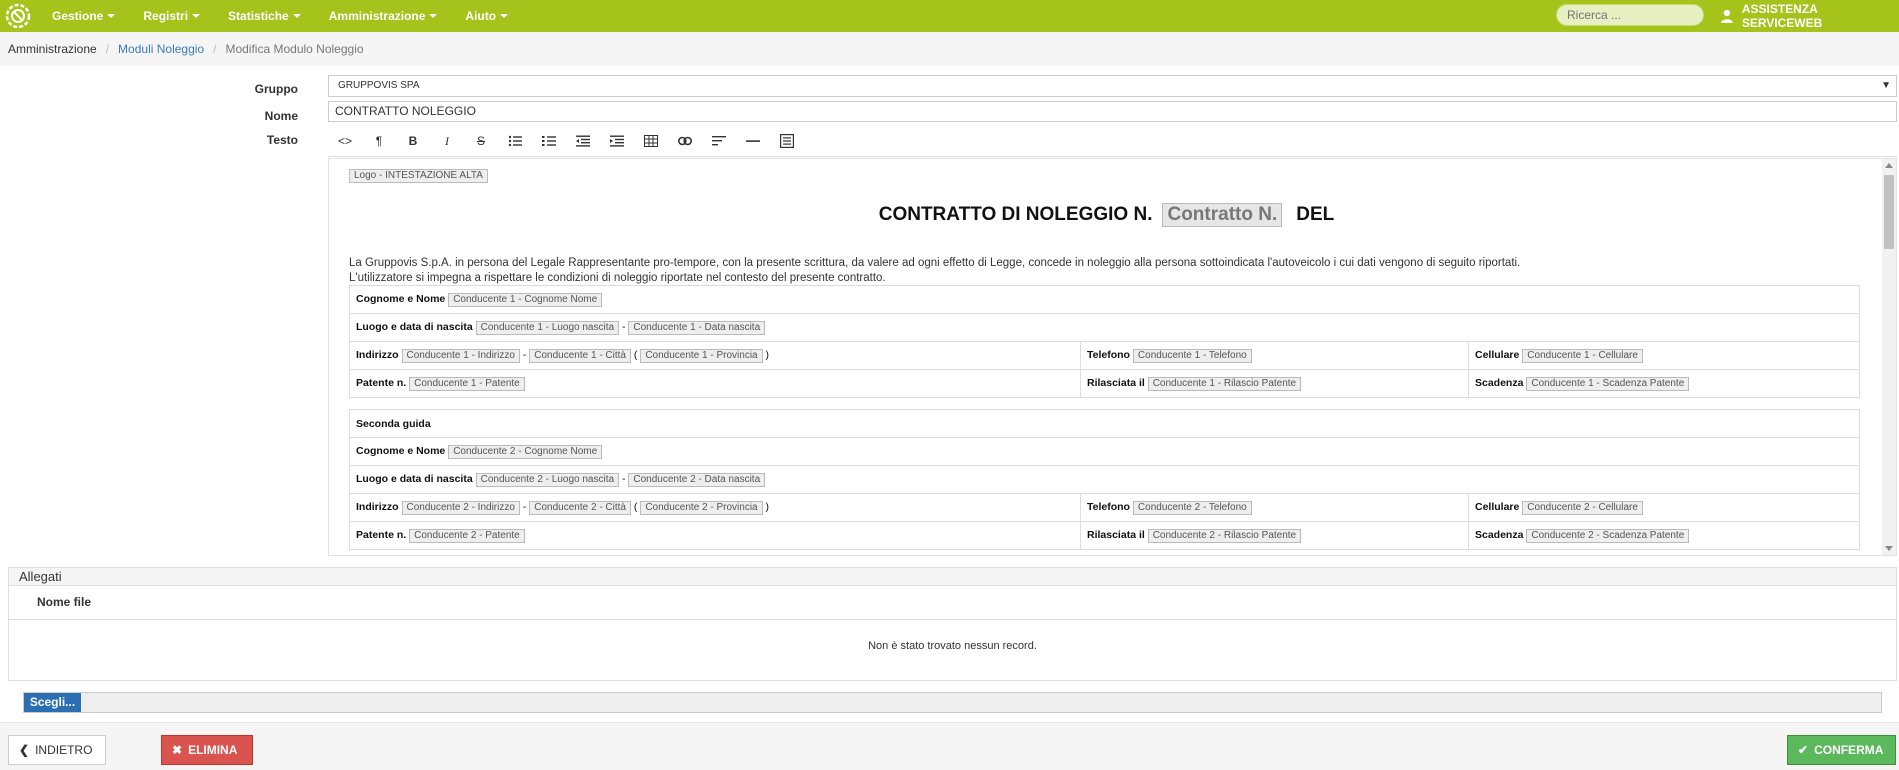  Describe the element at coordinates (580, 507) in the screenshot. I see `placeholder-tag: Conducente 2 - Città` at that location.